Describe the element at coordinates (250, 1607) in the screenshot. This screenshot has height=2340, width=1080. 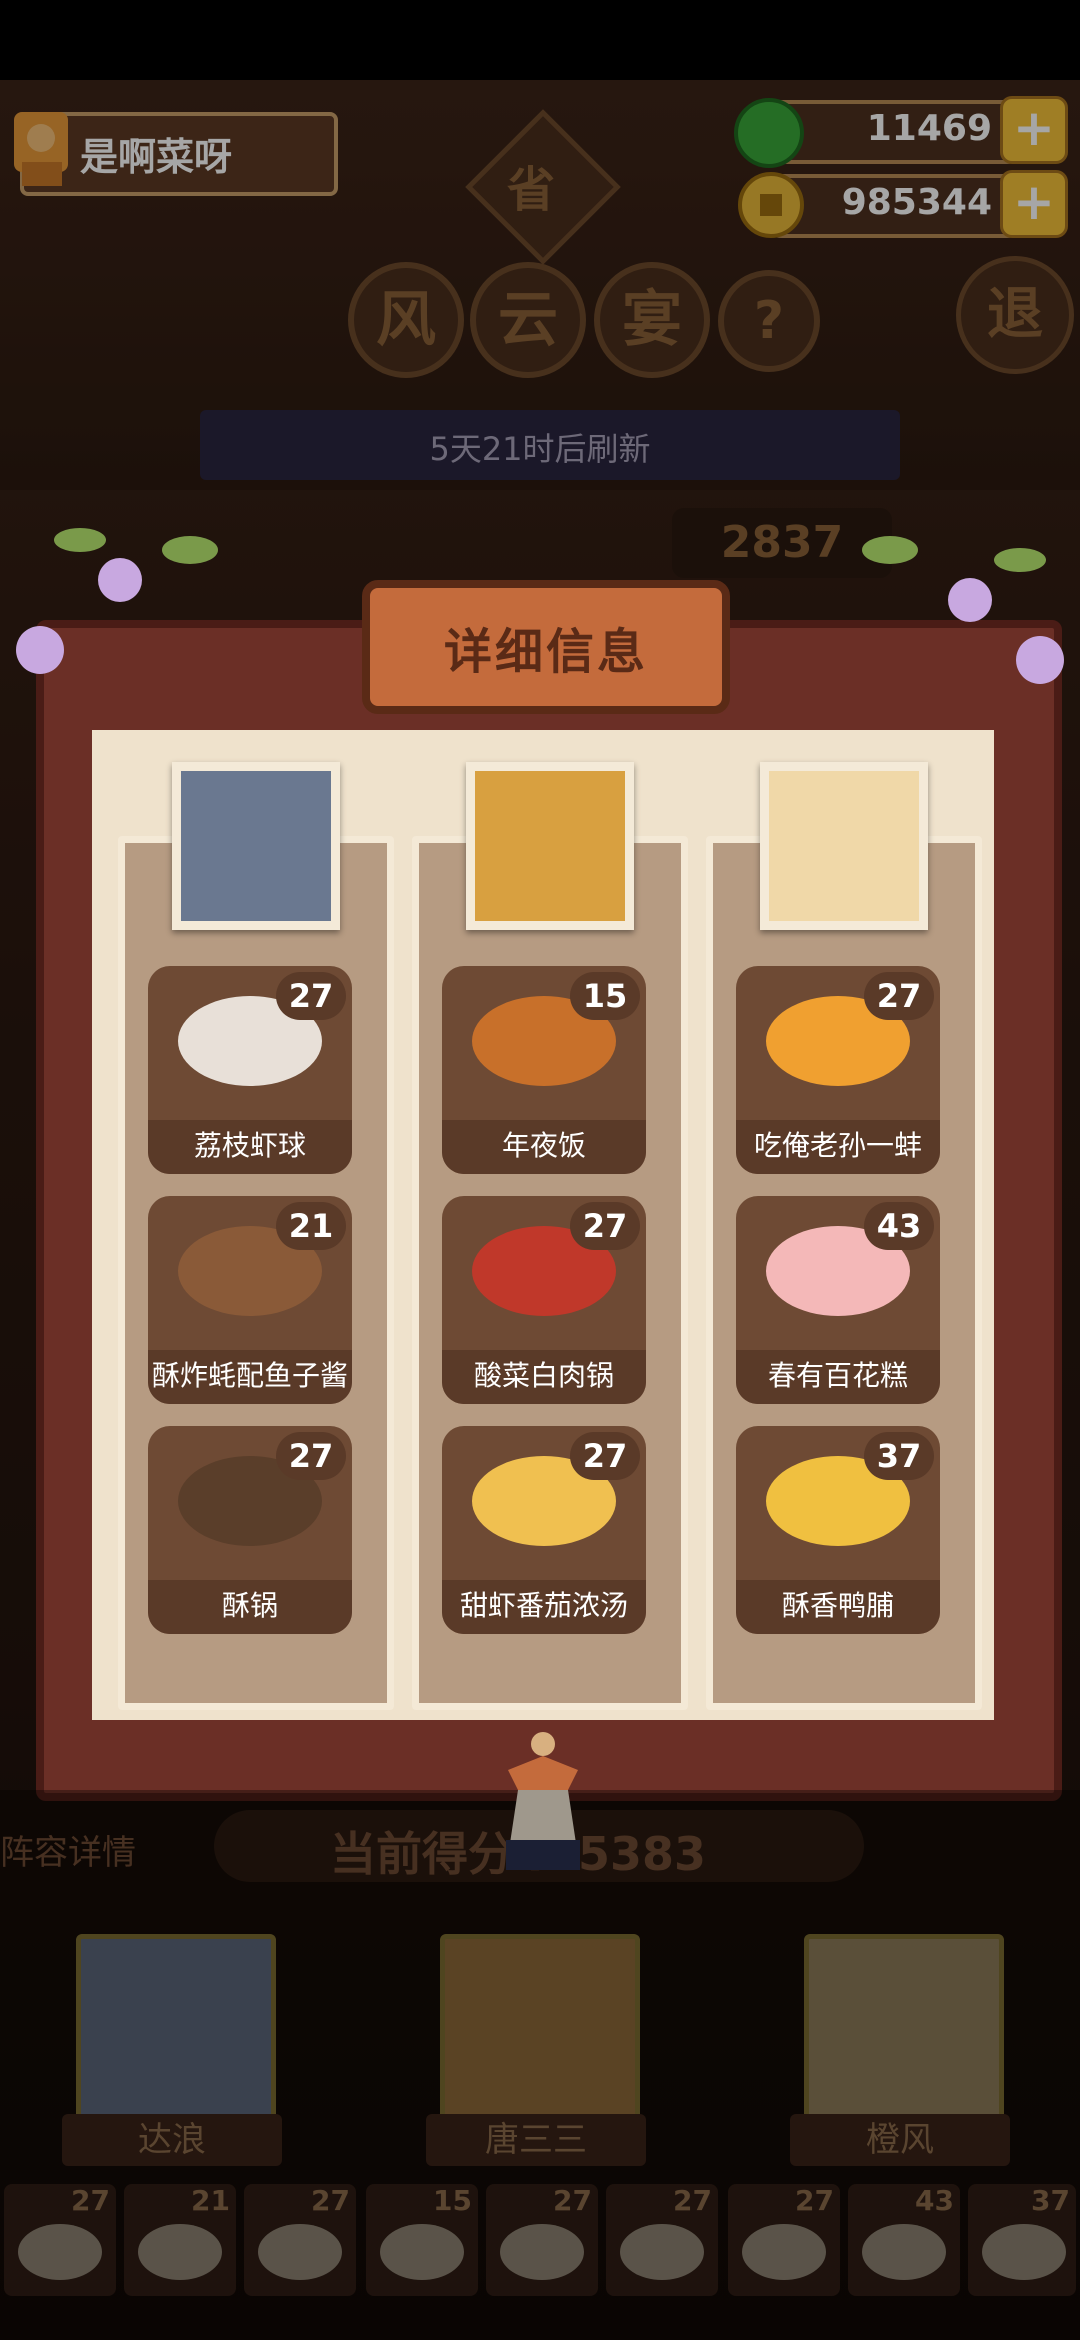
I see `dish-name: 酥锅` at that location.